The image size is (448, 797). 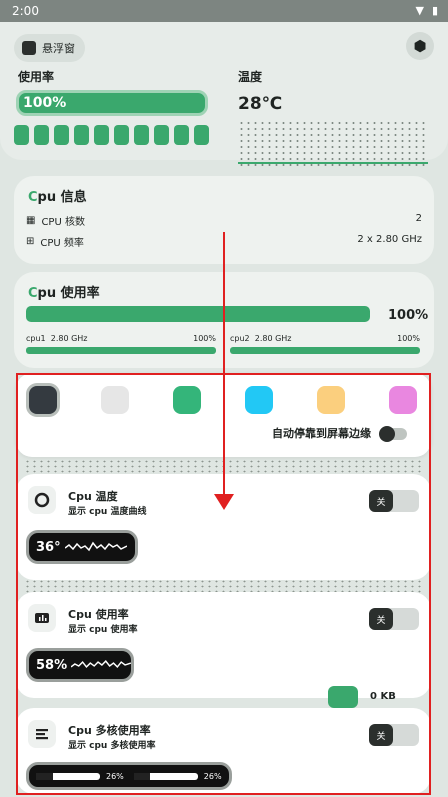 I want to click on cpu-info-title: Cpu 信息, so click(x=57, y=195).